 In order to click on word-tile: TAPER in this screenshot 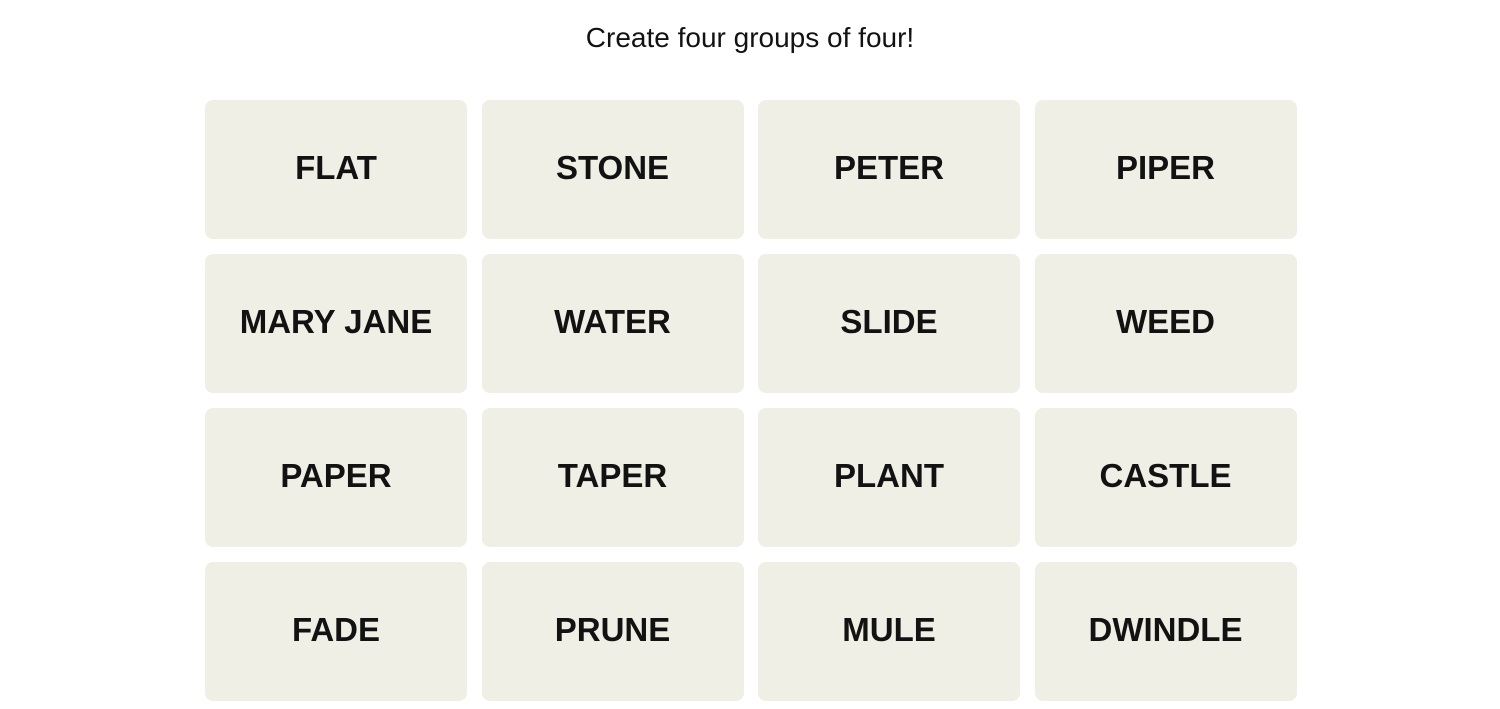, I will do `click(612, 477)`.